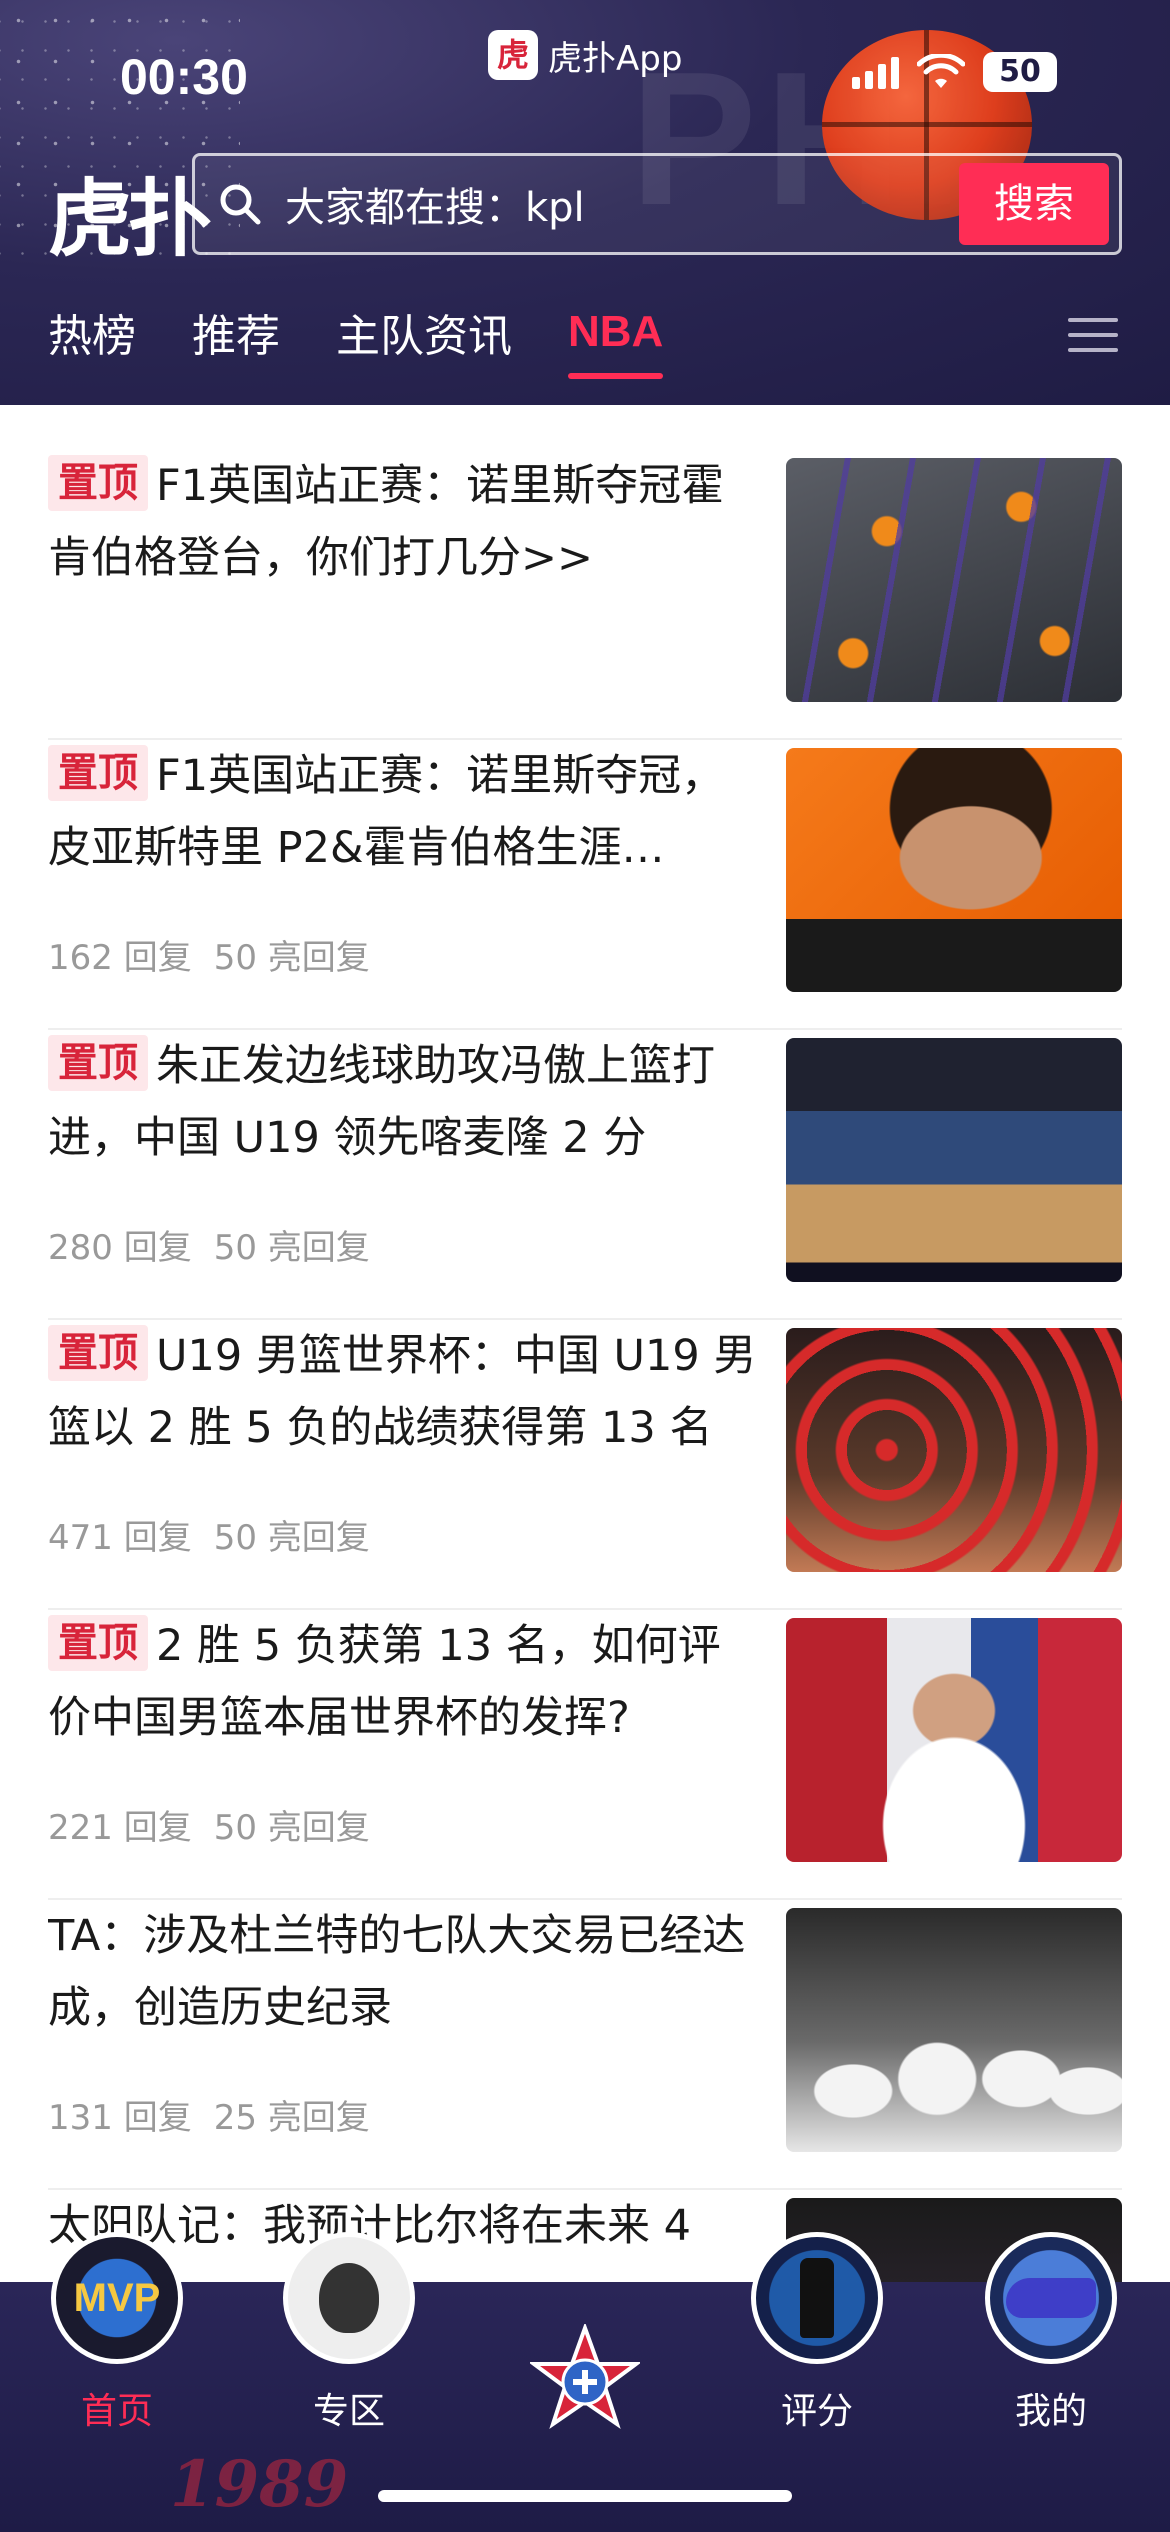  I want to click on return-app-label: 虎扑App, so click(615, 58).